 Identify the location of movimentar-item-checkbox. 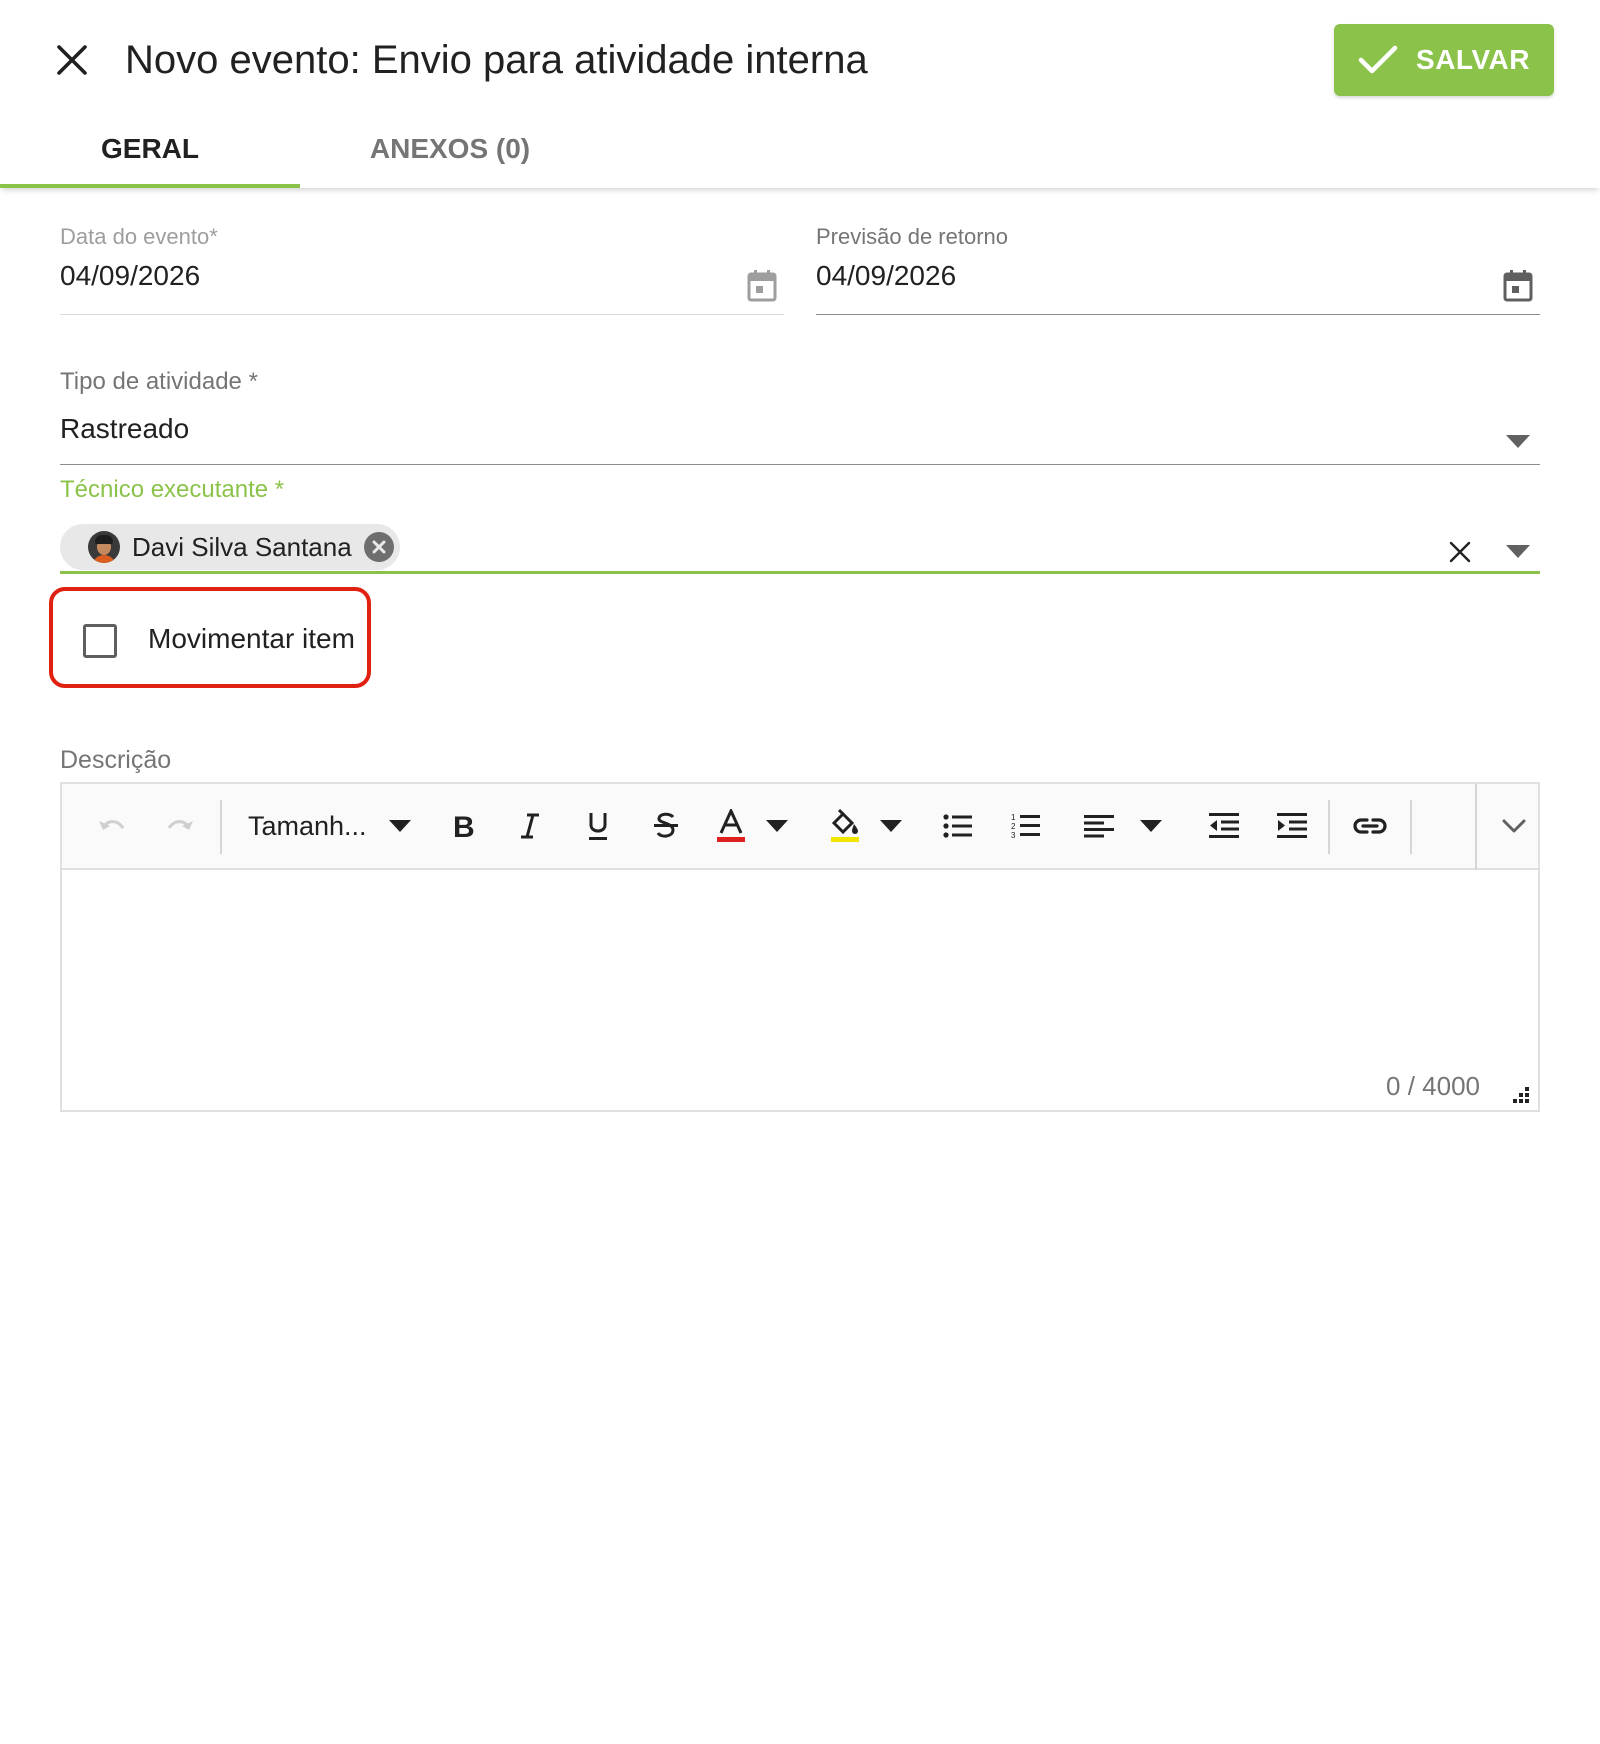
(100, 641).